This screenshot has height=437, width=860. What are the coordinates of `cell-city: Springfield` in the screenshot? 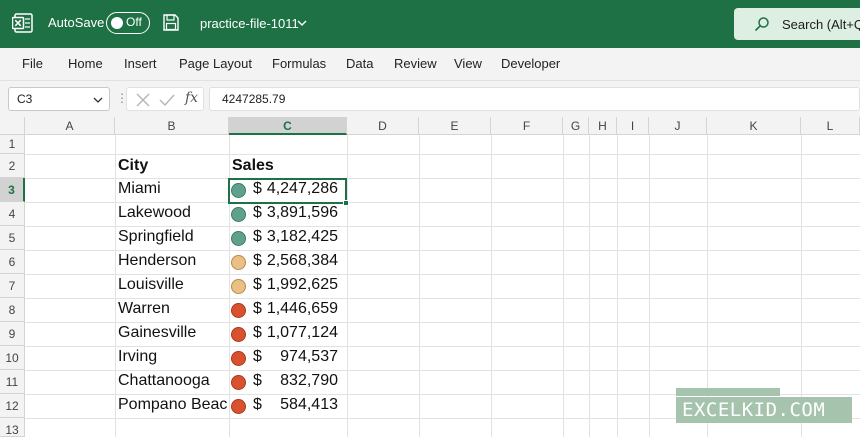 It's located at (156, 237).